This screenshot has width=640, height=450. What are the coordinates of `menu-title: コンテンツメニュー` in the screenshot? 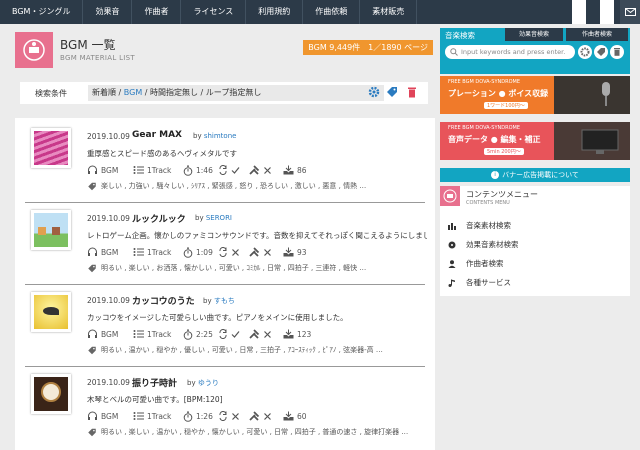 It's located at (502, 194).